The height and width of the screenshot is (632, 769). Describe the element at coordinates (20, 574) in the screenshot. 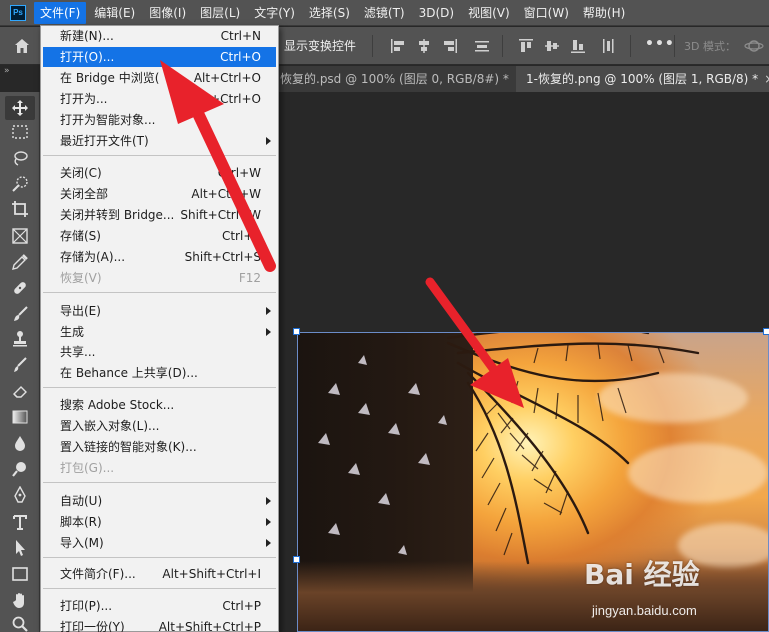

I see `rectangle-tool-icon` at that location.